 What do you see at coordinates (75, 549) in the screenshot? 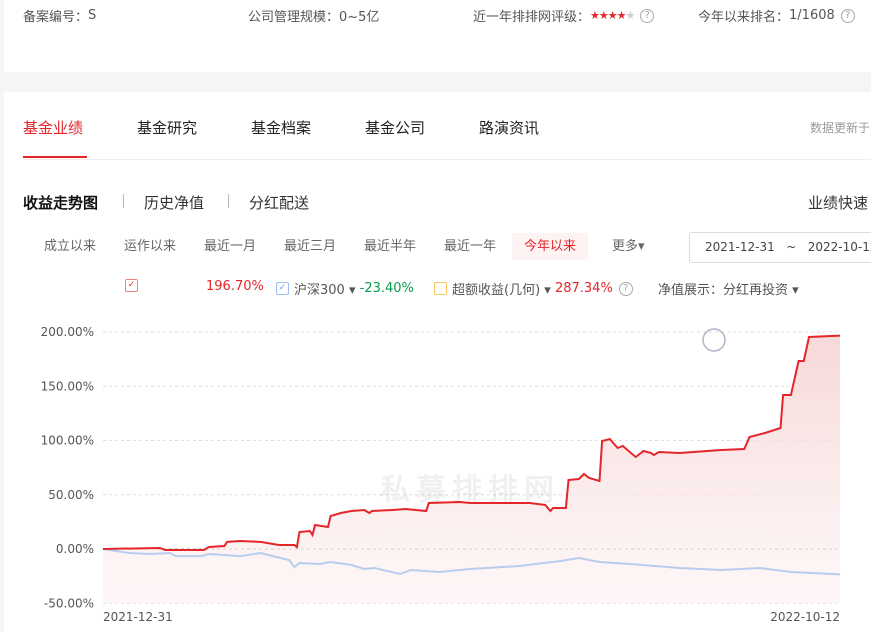
I see `y-tick-label: 0.00%` at bounding box center [75, 549].